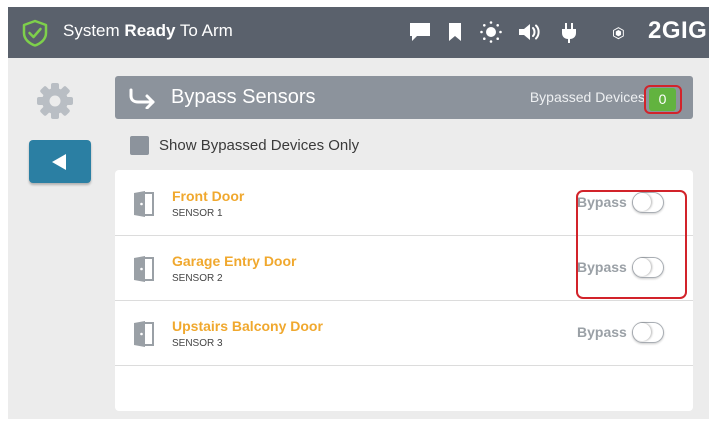 The width and height of the screenshot is (717, 426). What do you see at coordinates (618, 33) in the screenshot?
I see `2gig-logo` at bounding box center [618, 33].